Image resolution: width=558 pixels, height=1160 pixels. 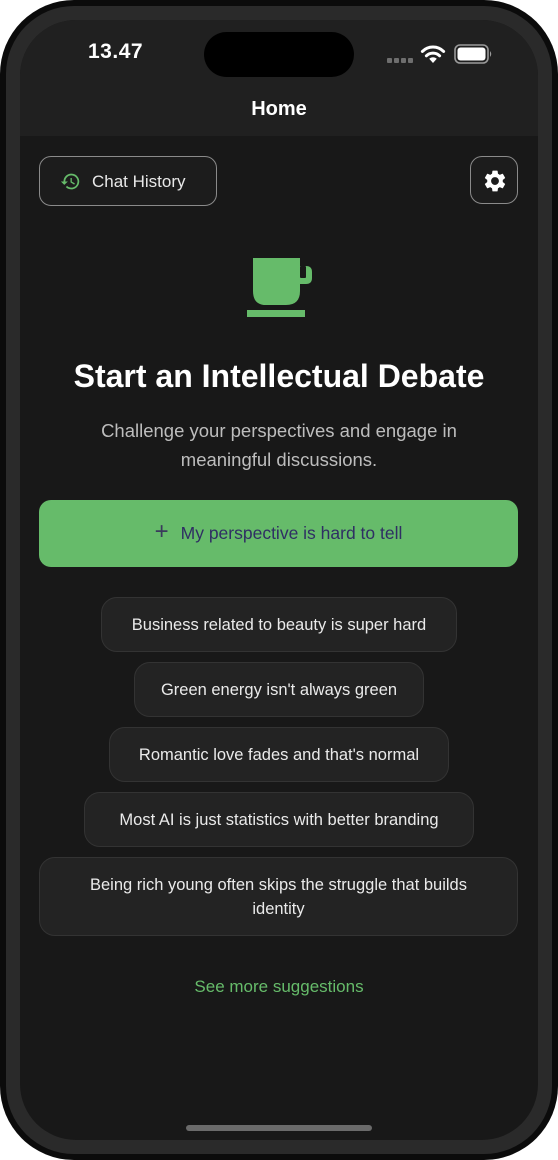 What do you see at coordinates (139, 181) in the screenshot?
I see `chat-history-label: Chat History` at bounding box center [139, 181].